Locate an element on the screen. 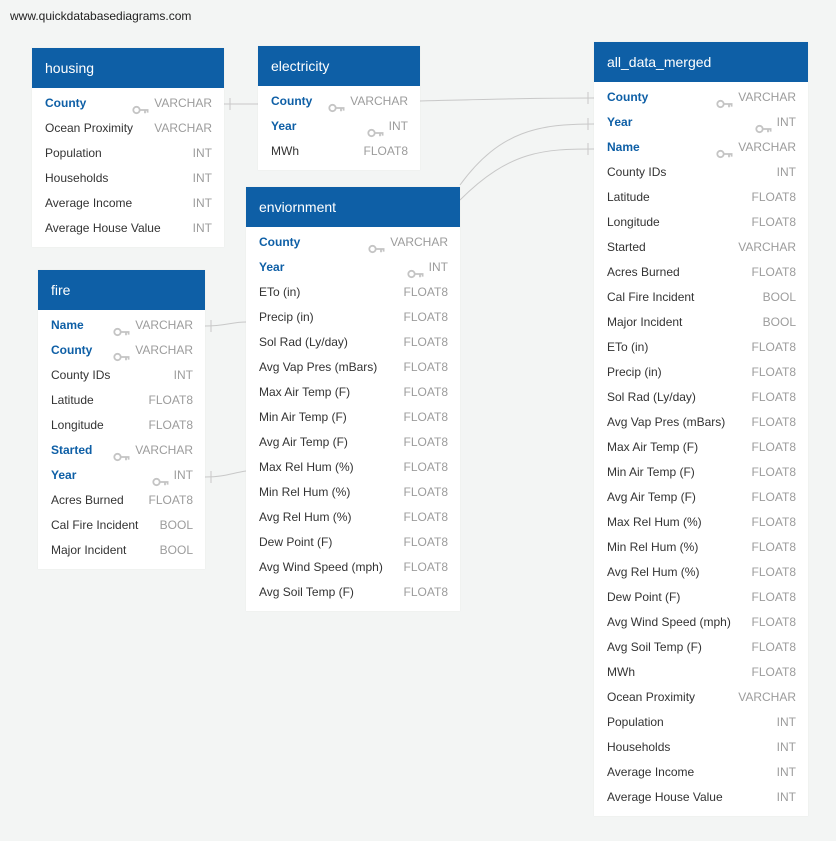  field-name: Cal Fire Incident is located at coordinates (651, 297).